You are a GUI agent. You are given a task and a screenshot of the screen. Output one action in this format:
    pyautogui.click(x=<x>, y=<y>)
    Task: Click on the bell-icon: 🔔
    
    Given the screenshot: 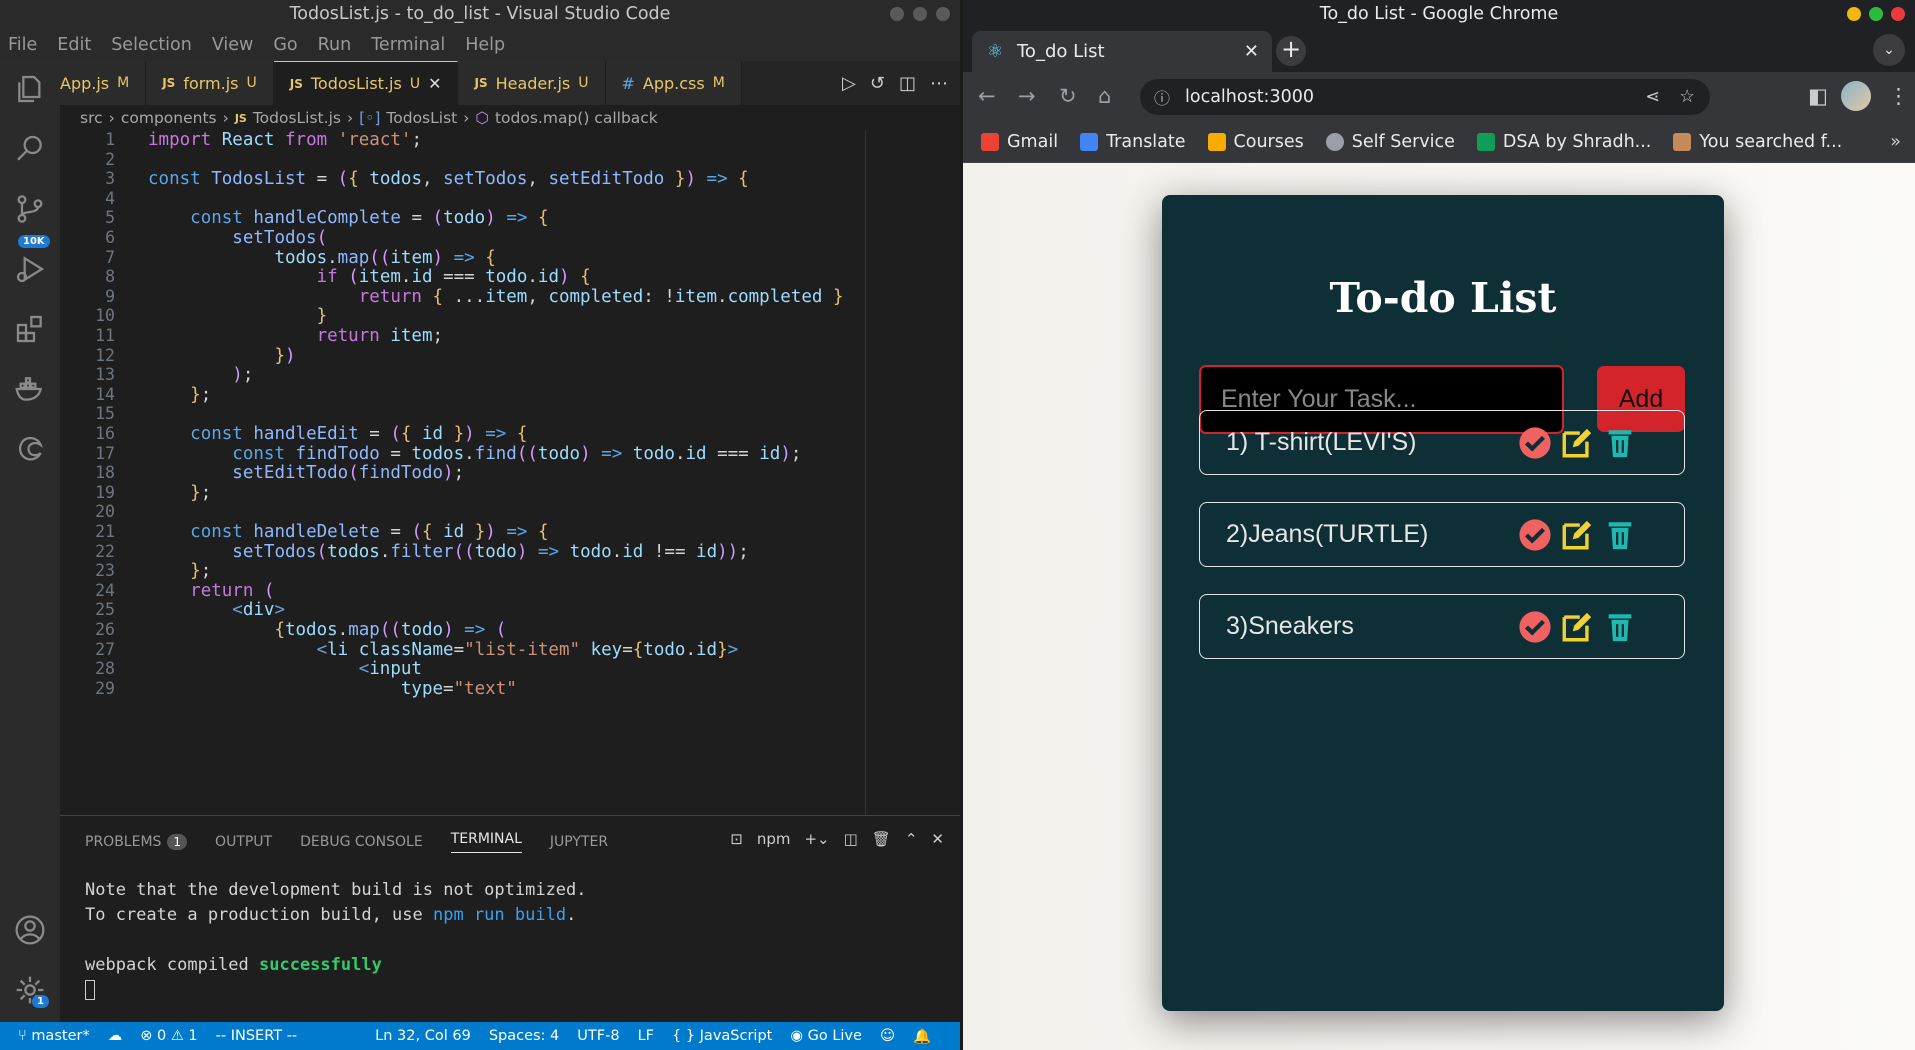 What is the action you would take?
    pyautogui.click(x=922, y=1036)
    